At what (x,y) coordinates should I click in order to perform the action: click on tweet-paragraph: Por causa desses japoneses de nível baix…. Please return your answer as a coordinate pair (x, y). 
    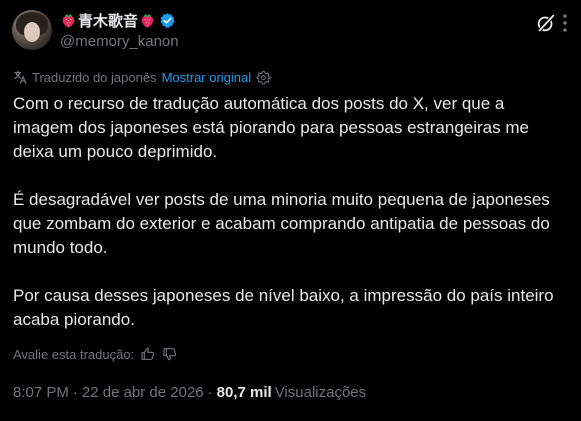
    Looking at the image, I should click on (283, 307).